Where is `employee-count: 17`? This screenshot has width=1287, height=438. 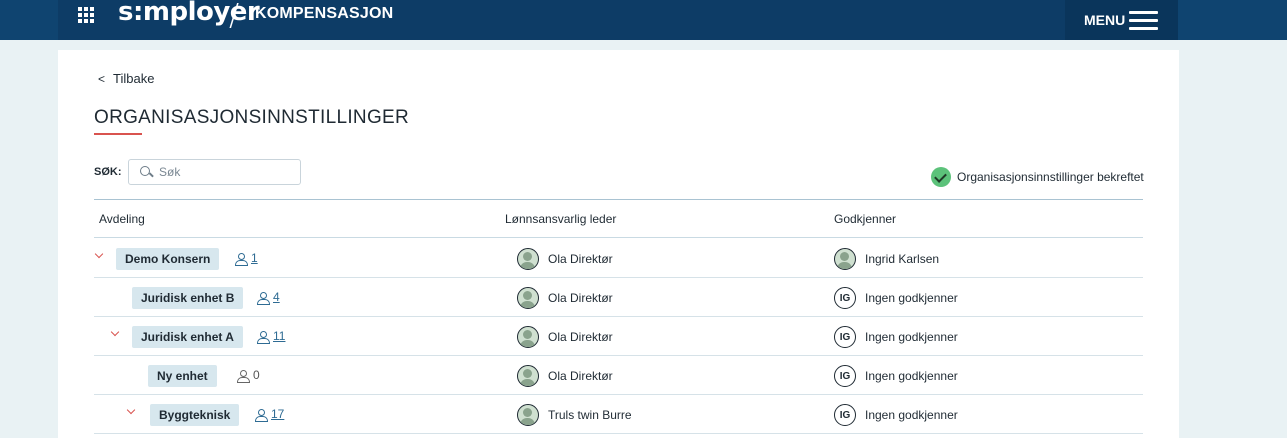 employee-count: 17 is located at coordinates (269, 414).